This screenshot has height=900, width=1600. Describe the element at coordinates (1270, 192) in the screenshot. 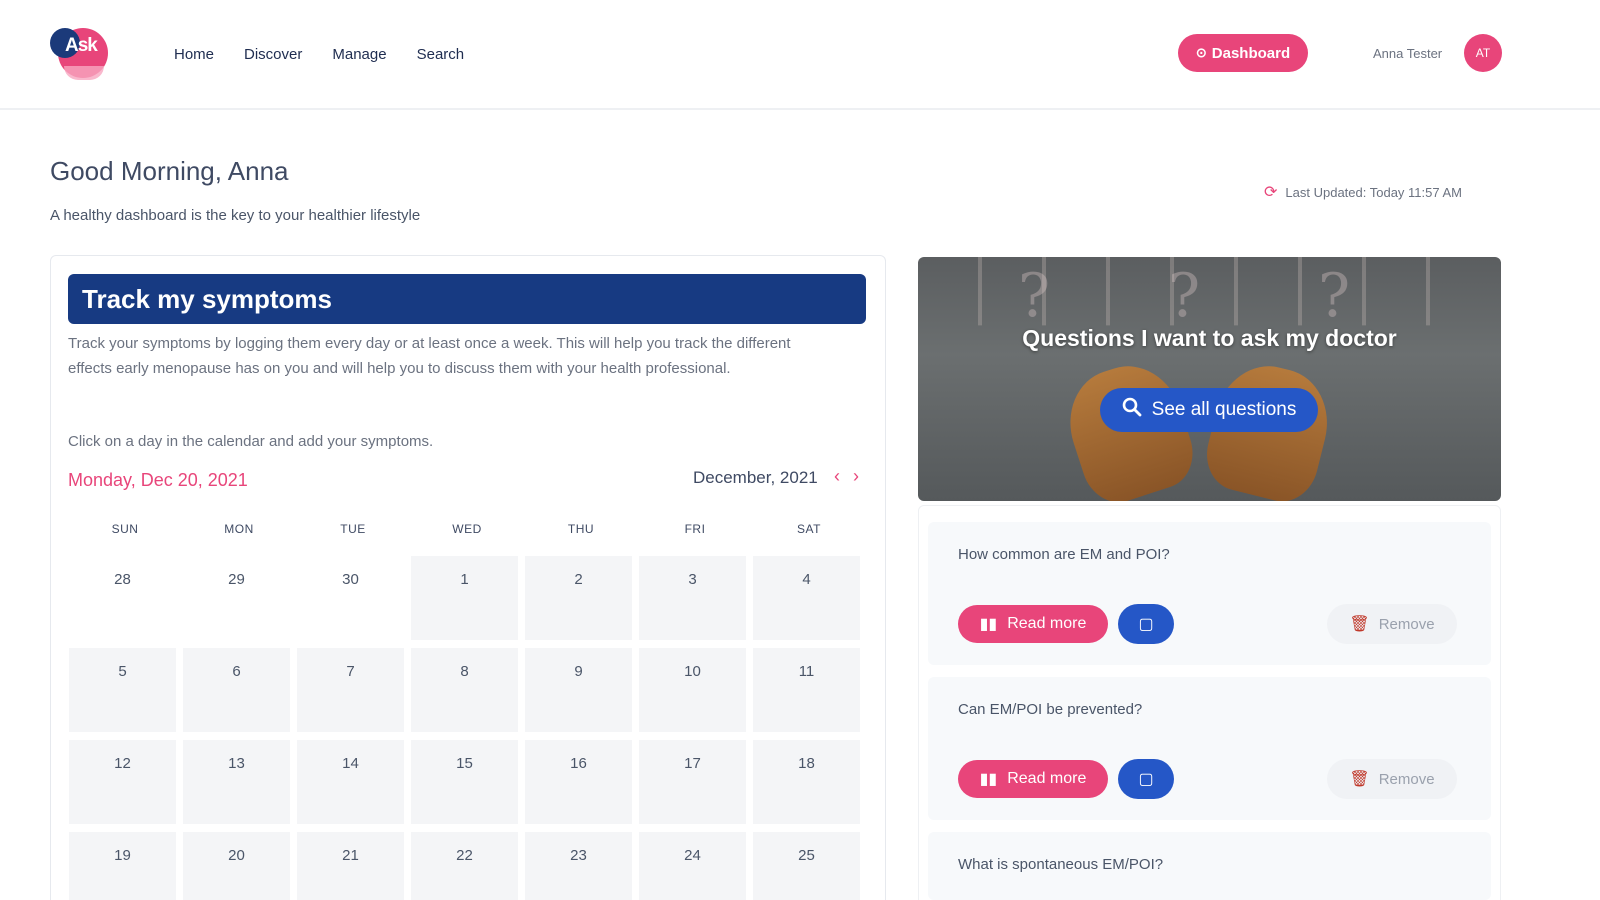

I see `refresh-icon: ⟳` at that location.